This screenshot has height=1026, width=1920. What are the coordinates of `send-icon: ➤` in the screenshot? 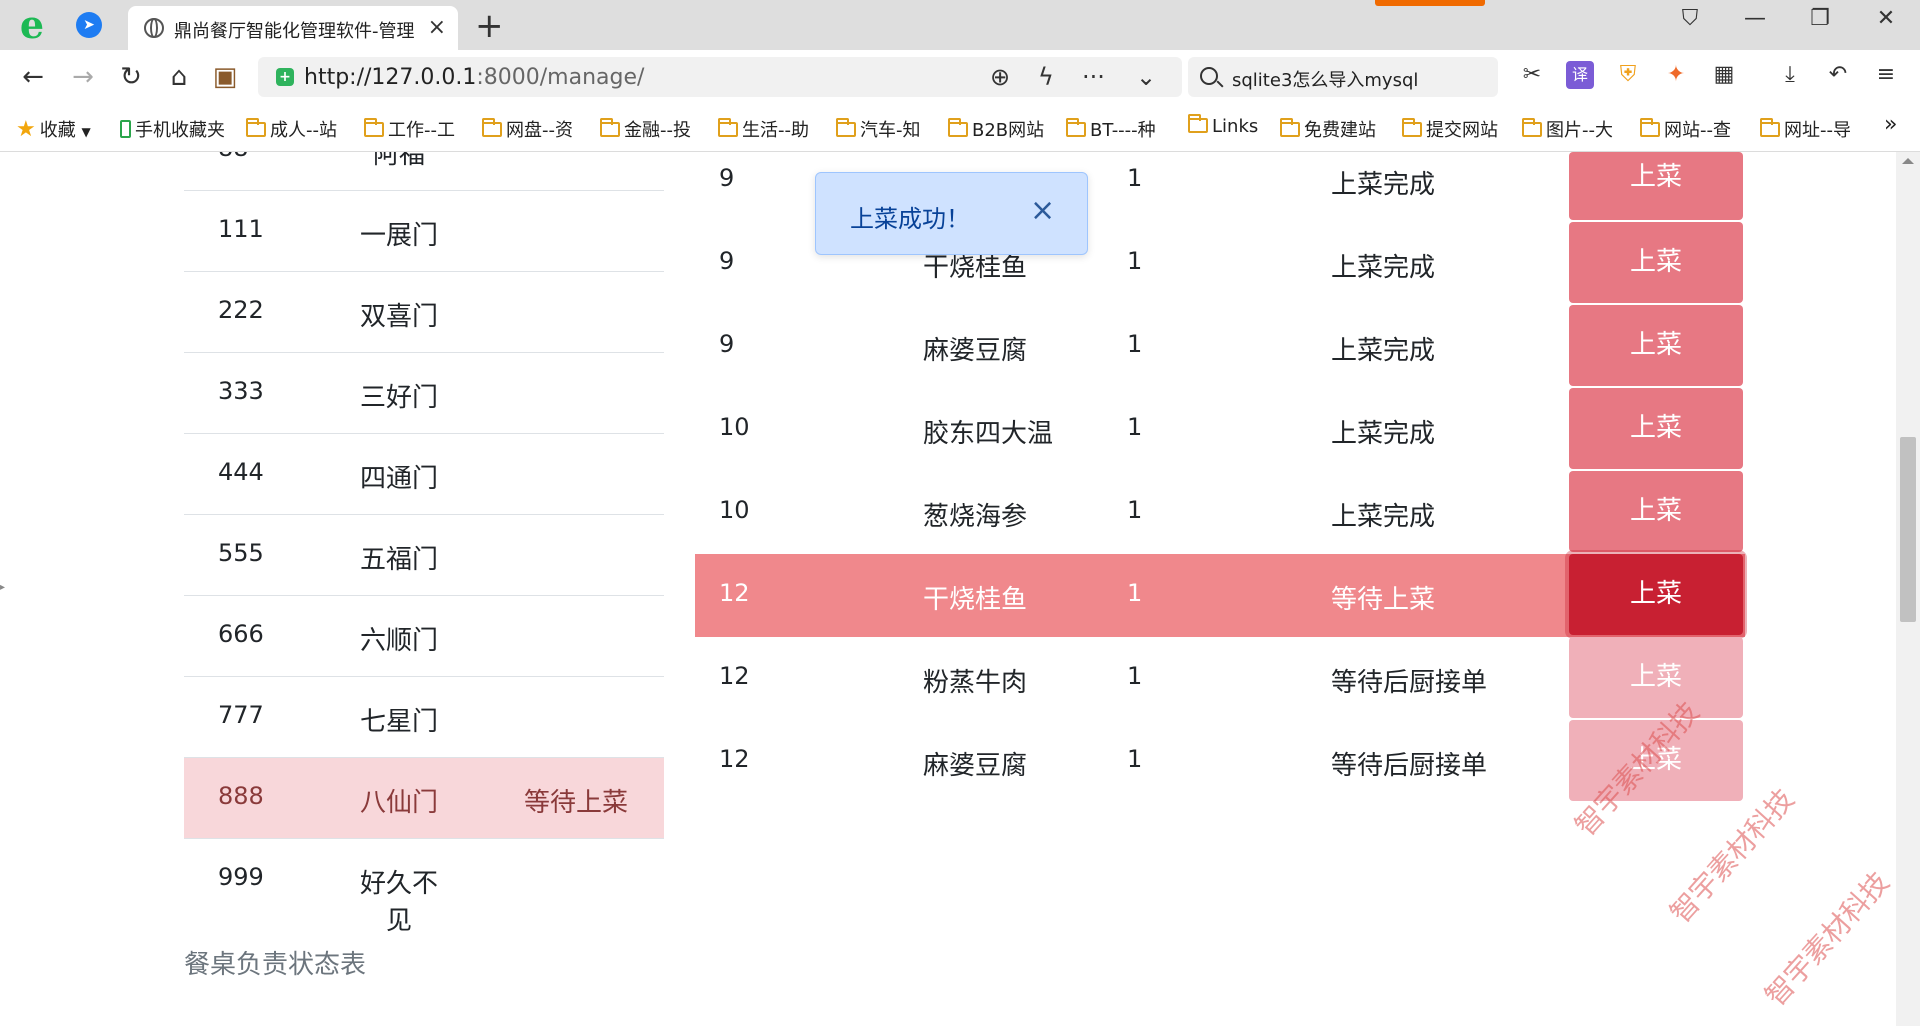 It's located at (89, 25).